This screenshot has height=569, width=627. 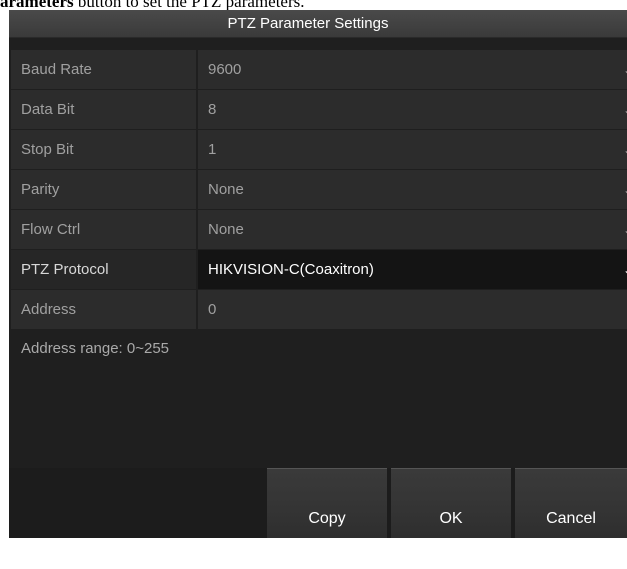 What do you see at coordinates (103, 269) in the screenshot?
I see `ptz-protocol-label: PTZ Protocol` at bounding box center [103, 269].